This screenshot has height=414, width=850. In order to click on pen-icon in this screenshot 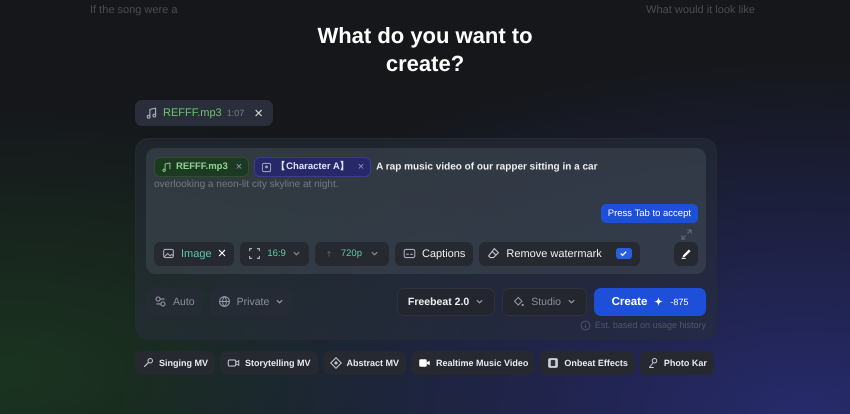, I will do `click(686, 253)`.